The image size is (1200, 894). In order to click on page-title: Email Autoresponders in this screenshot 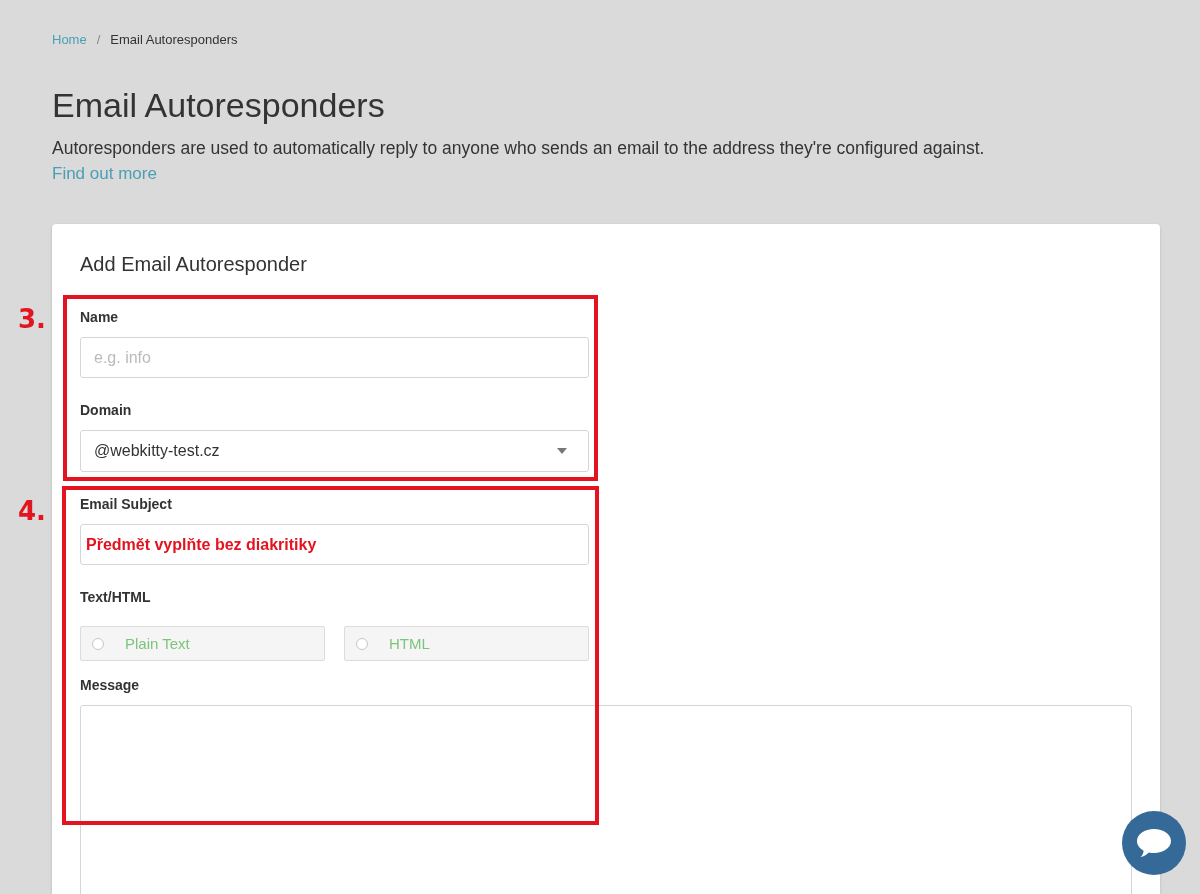, I will do `click(219, 105)`.